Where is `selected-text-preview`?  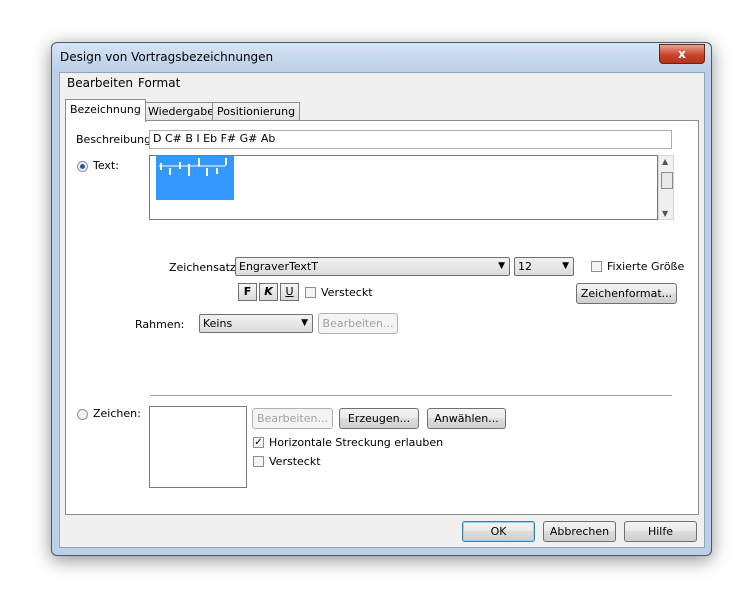 selected-text-preview is located at coordinates (195, 178).